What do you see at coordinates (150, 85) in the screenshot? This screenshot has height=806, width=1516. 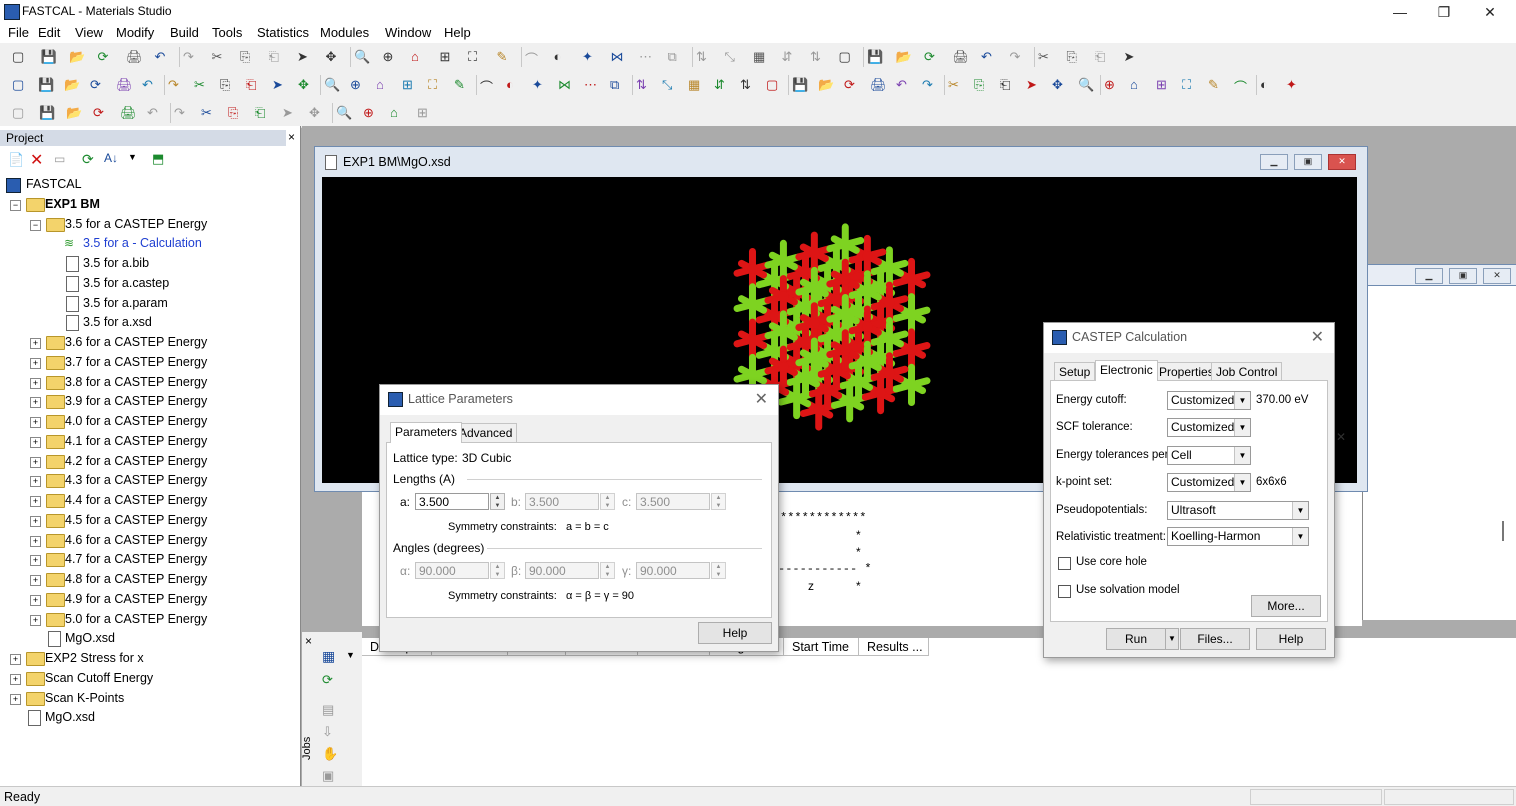 I see `vamp-icon: ↶` at bounding box center [150, 85].